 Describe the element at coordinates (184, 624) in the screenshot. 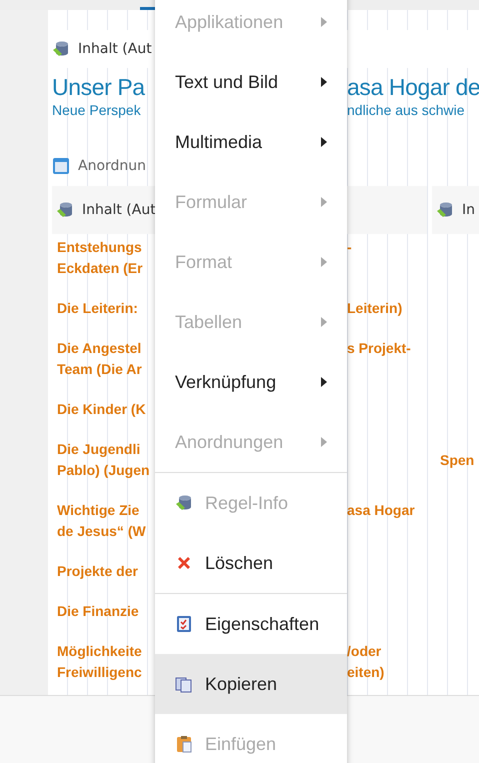

I see `checklist-icon` at that location.